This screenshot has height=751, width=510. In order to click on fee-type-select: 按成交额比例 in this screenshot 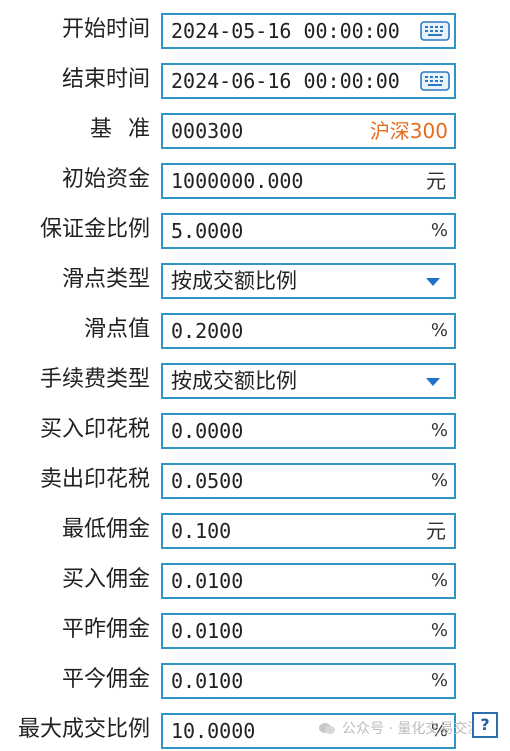, I will do `click(308, 381)`.